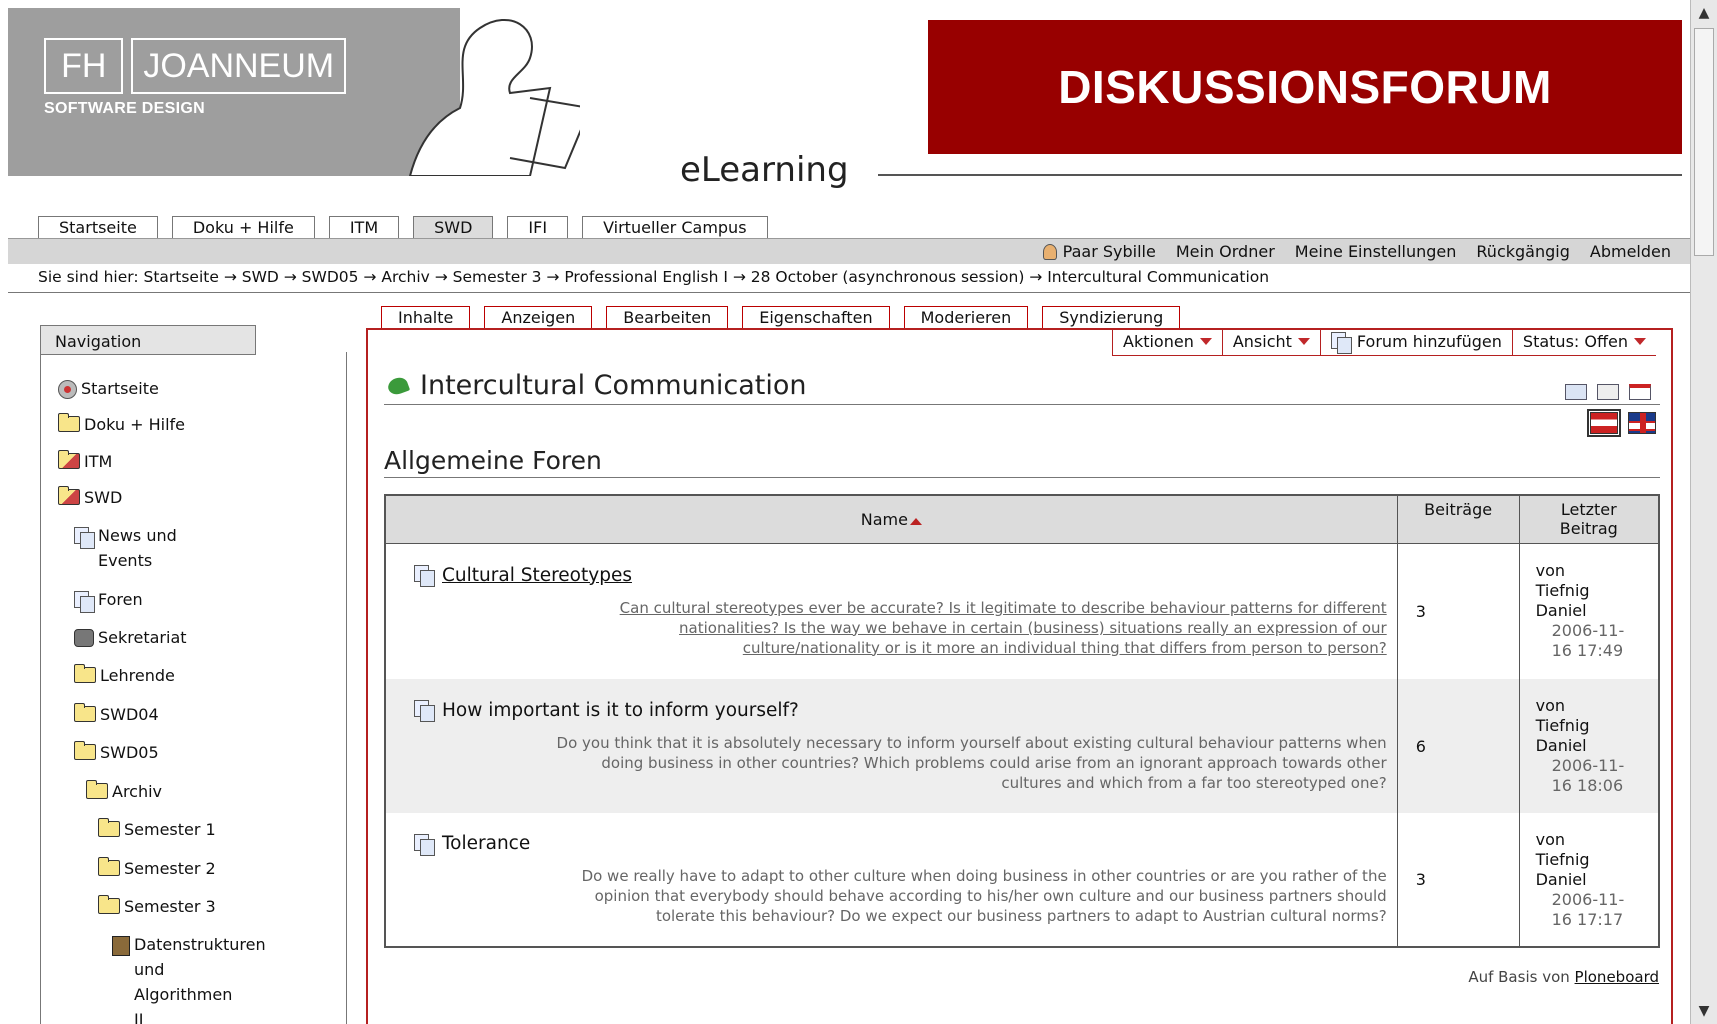 The height and width of the screenshot is (1024, 1717). I want to click on column-last-label: Letzter, so click(1588, 509).